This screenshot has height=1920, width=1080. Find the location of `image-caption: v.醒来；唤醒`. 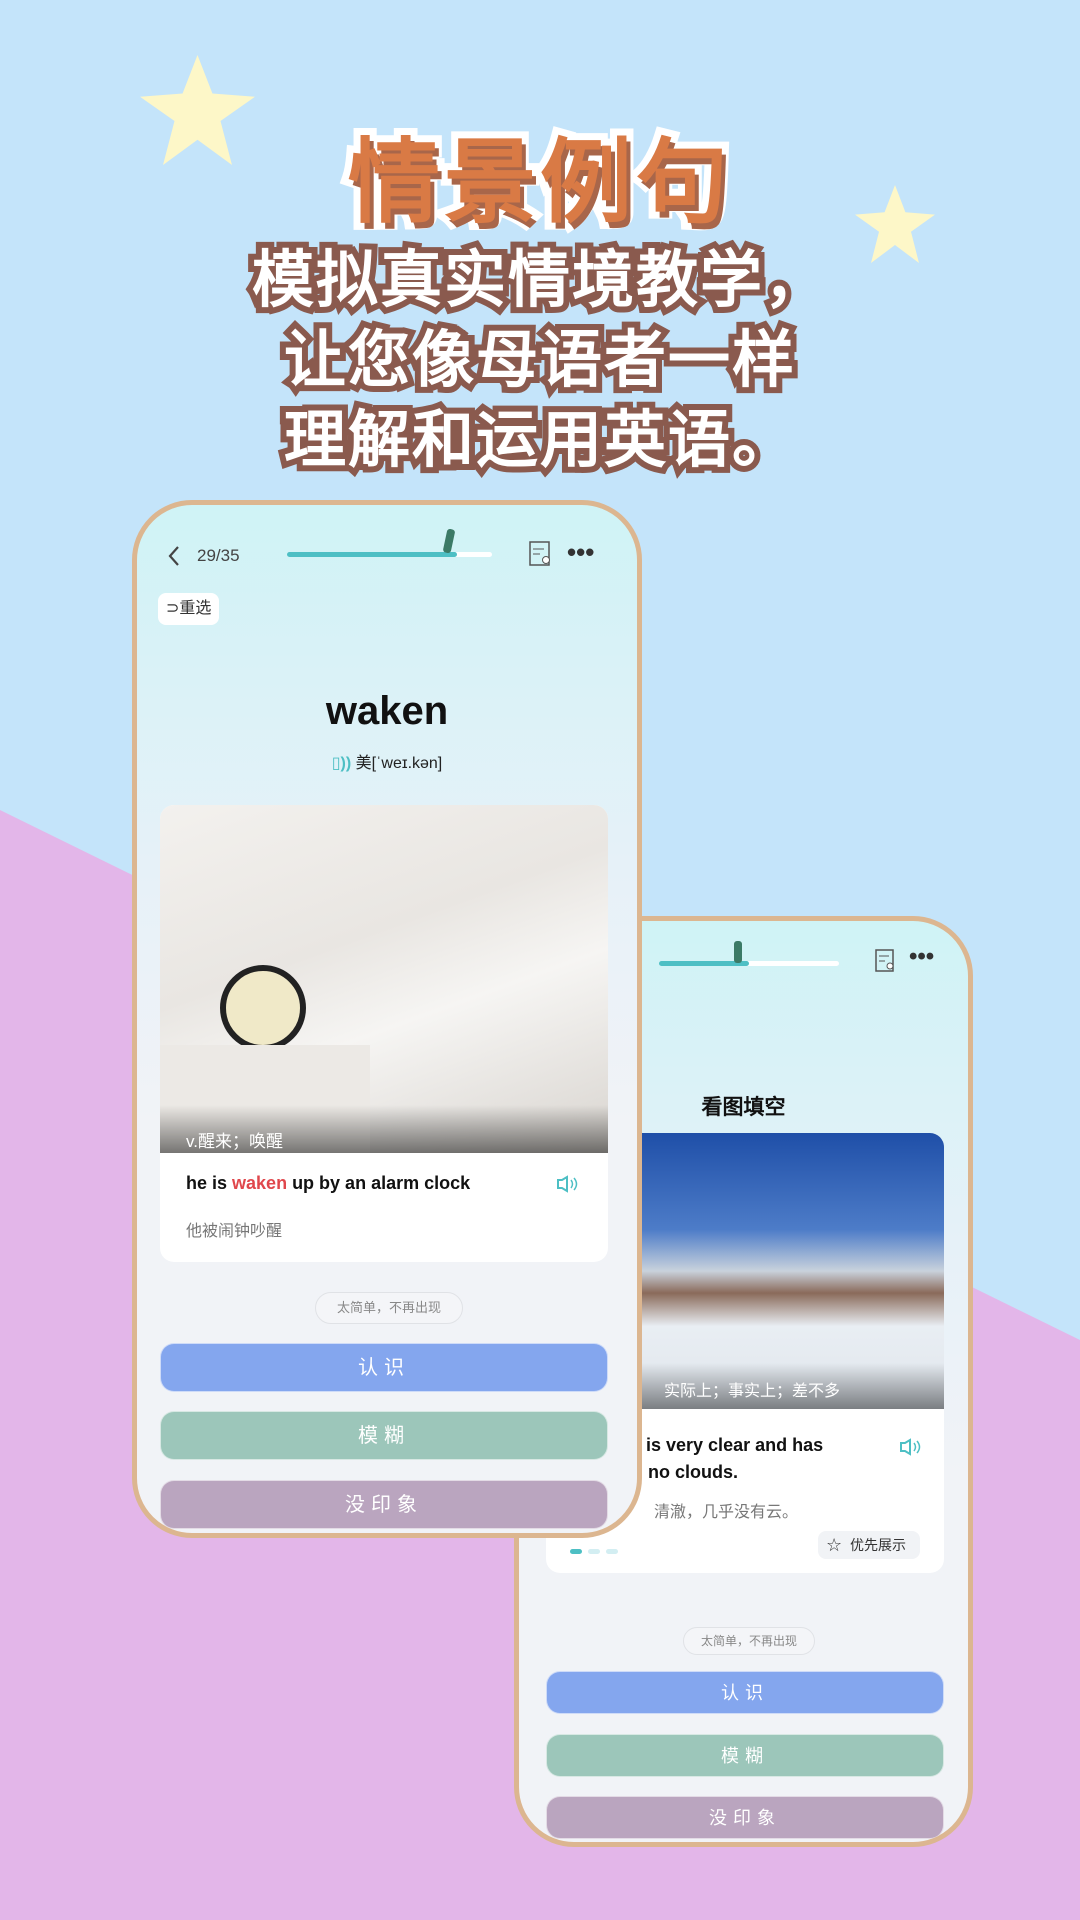

image-caption: v.醒来；唤醒 is located at coordinates (234, 1141).